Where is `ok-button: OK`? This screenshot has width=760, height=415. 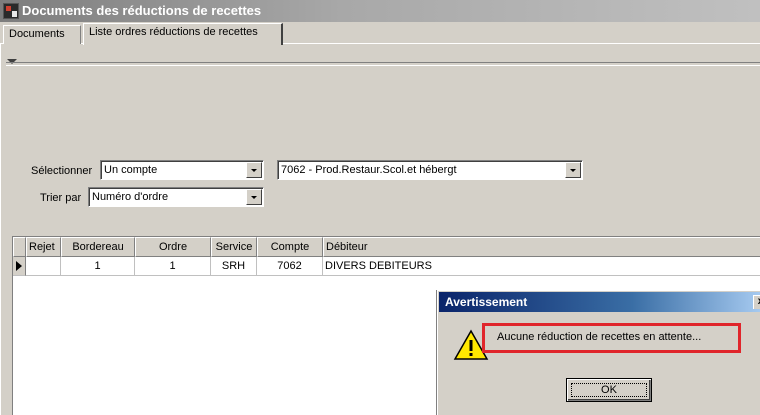
ok-button: OK is located at coordinates (609, 390).